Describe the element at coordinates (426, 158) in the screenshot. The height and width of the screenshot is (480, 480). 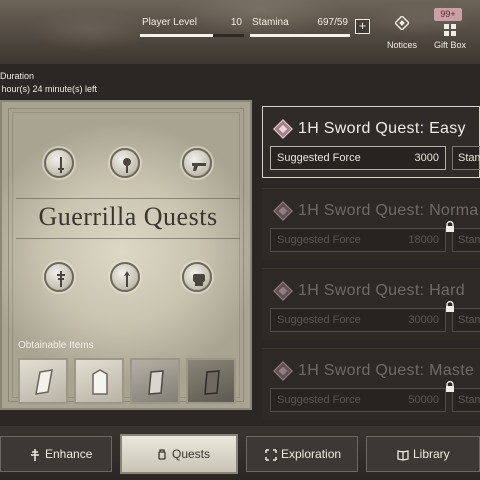
I see `suggested-force-value: 3000` at that location.